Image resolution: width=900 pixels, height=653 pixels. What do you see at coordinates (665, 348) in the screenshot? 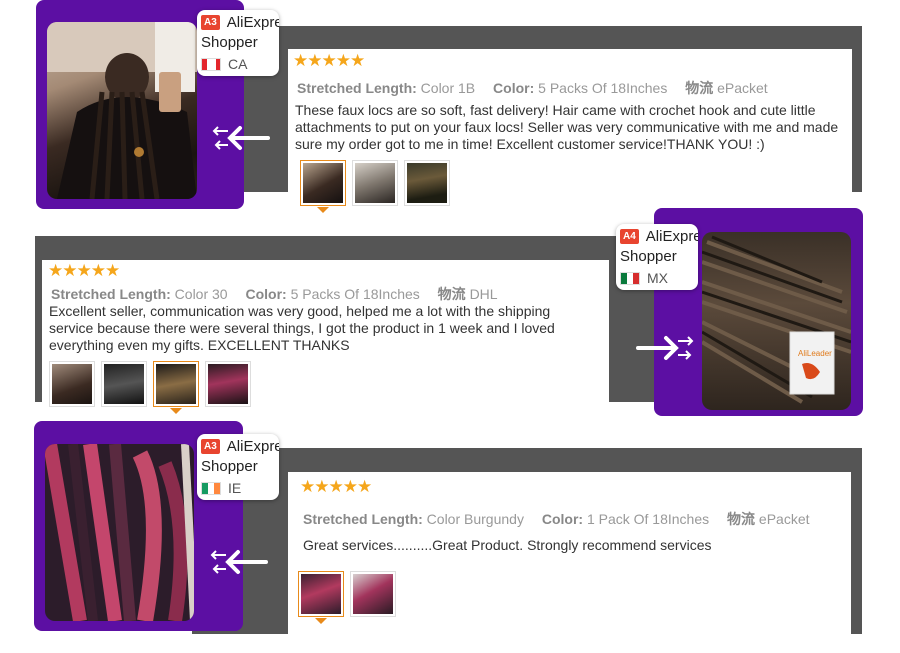
I see `arrow-right-icon` at bounding box center [665, 348].